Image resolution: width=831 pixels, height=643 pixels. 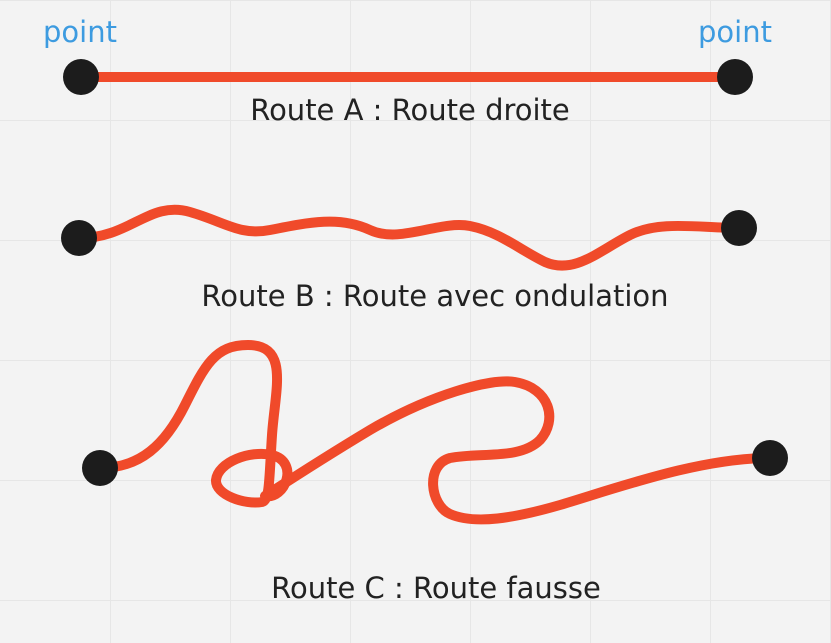 What do you see at coordinates (409, 237) in the screenshot?
I see `route-b-line` at bounding box center [409, 237].